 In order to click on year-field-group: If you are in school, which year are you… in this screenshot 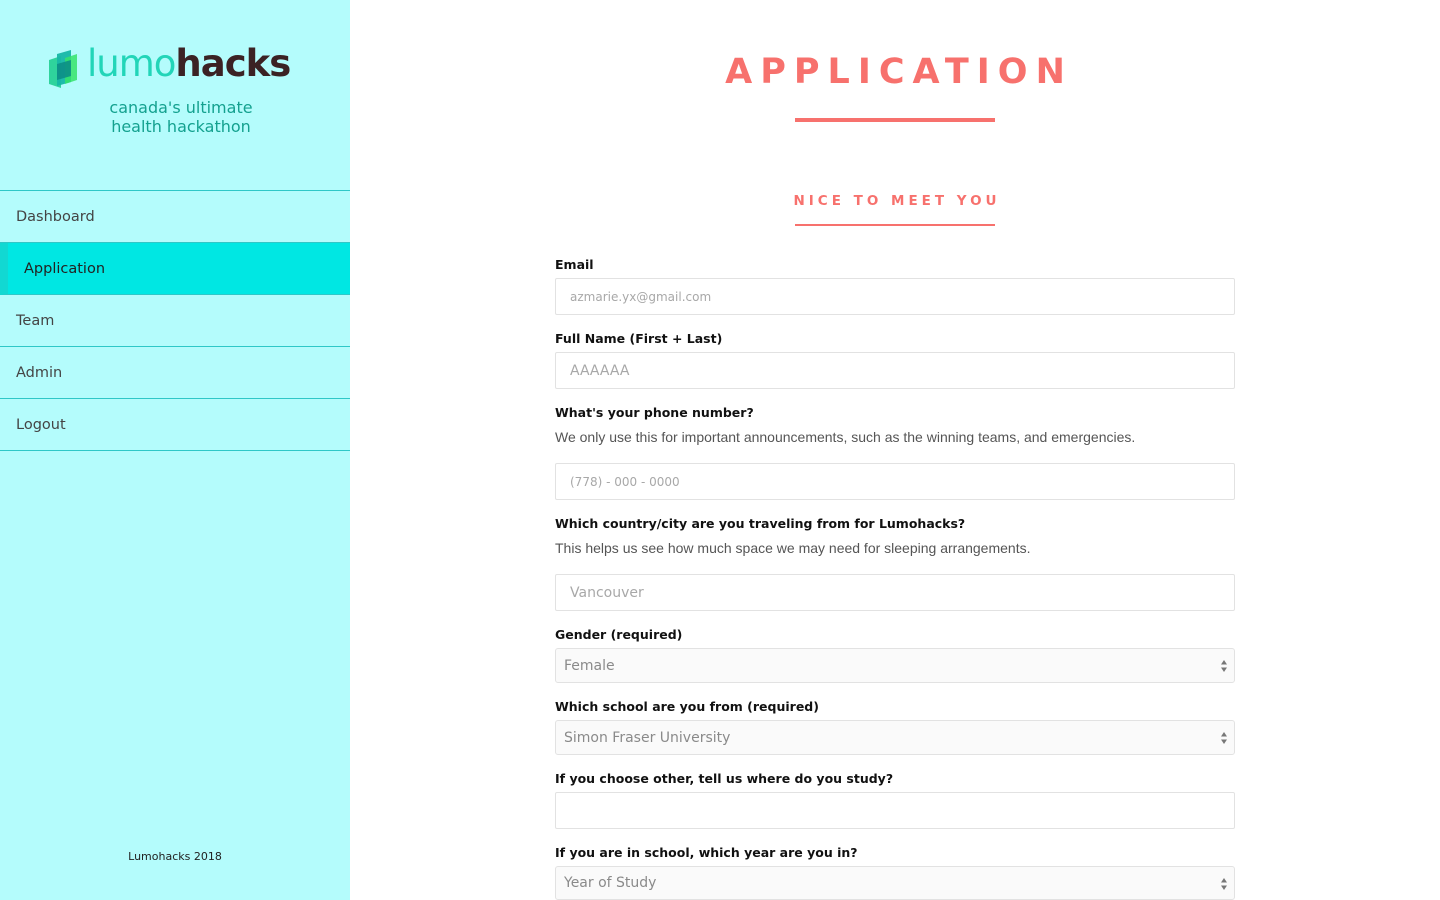, I will do `click(895, 872)`.